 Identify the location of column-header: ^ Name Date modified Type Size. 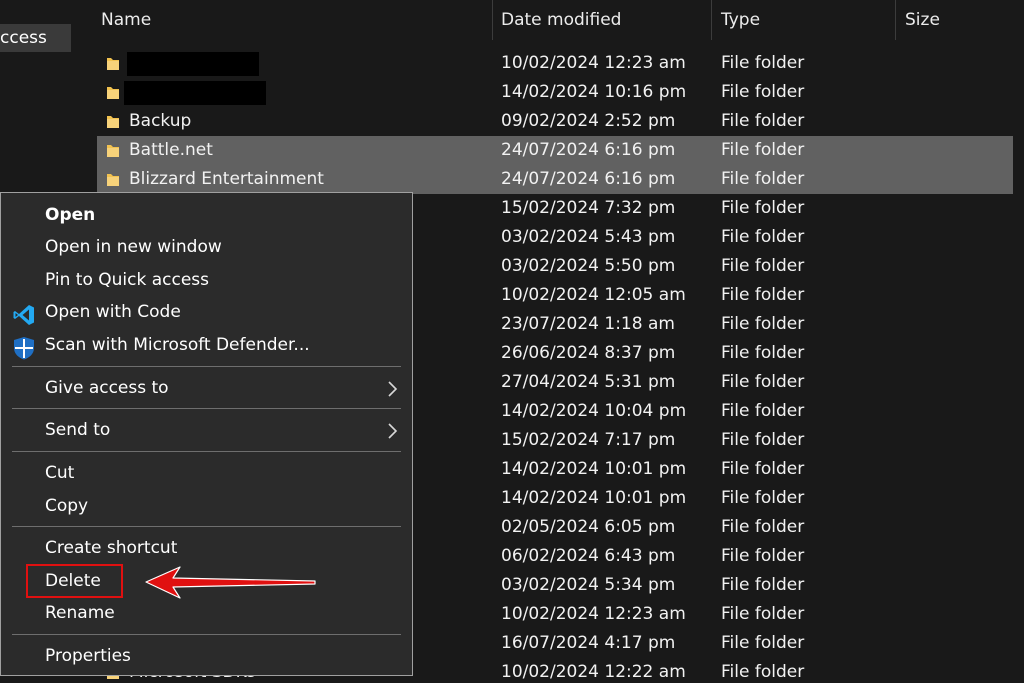
(549, 21).